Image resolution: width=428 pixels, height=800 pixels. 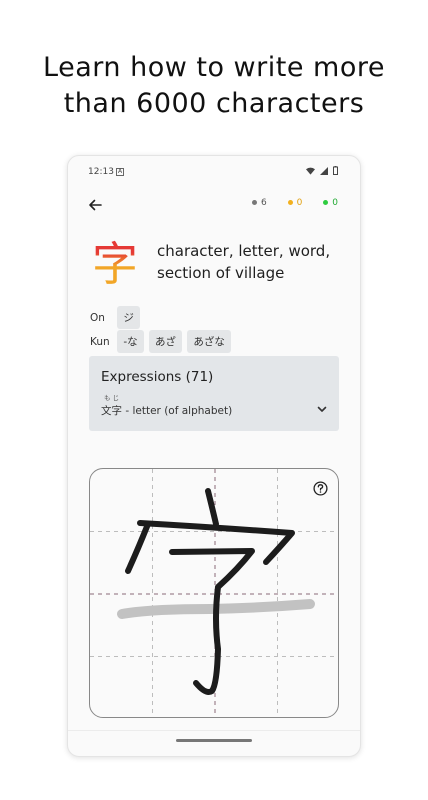 I want to click on counter-yellow-value: 0, so click(x=299, y=203).